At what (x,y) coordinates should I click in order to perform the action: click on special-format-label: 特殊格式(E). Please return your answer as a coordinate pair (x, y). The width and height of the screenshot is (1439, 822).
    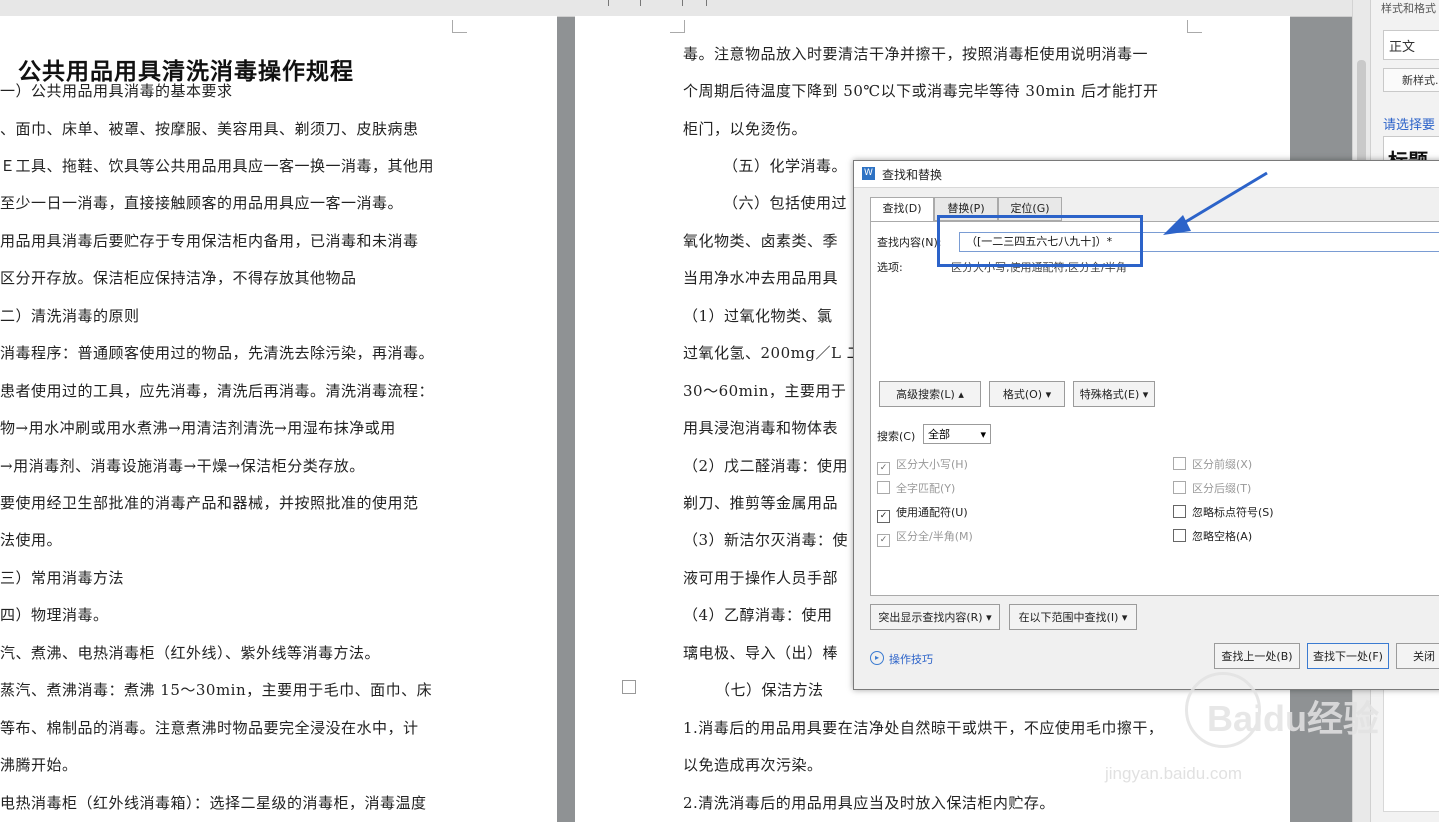
    Looking at the image, I should click on (1109, 394).